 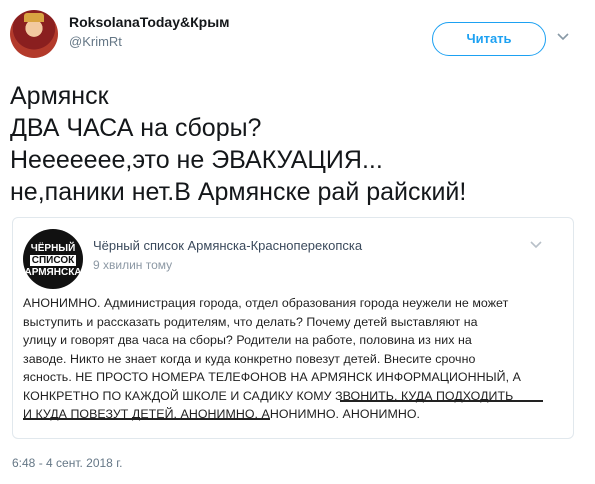 I want to click on avatar-crown, so click(x=34, y=17).